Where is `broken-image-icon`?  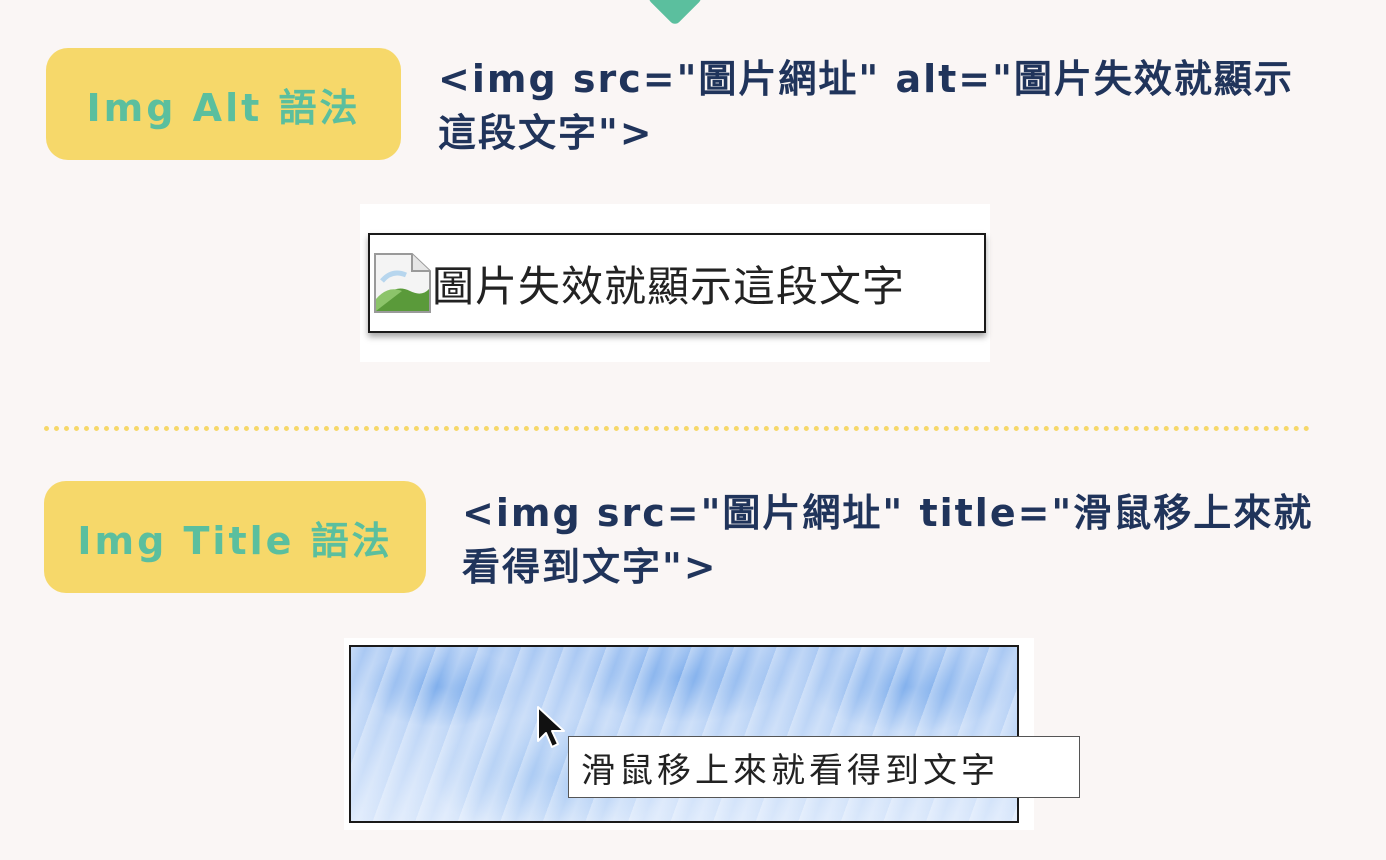
broken-image-icon is located at coordinates (402, 283).